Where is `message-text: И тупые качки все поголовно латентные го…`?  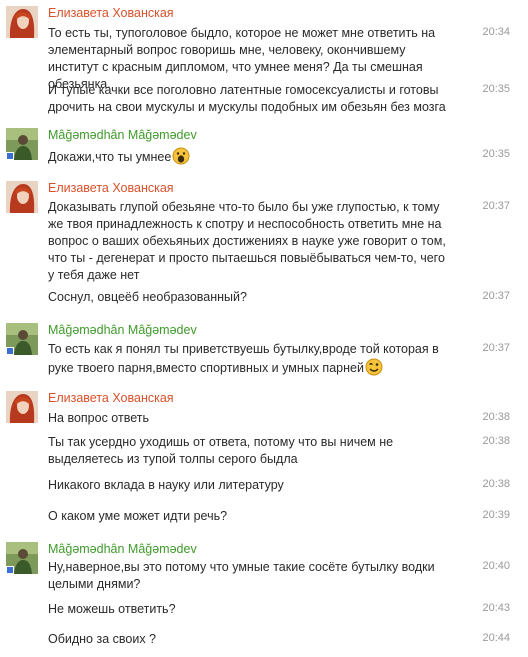 message-text: И тупые качки все поголовно латентные го… is located at coordinates (247, 98).